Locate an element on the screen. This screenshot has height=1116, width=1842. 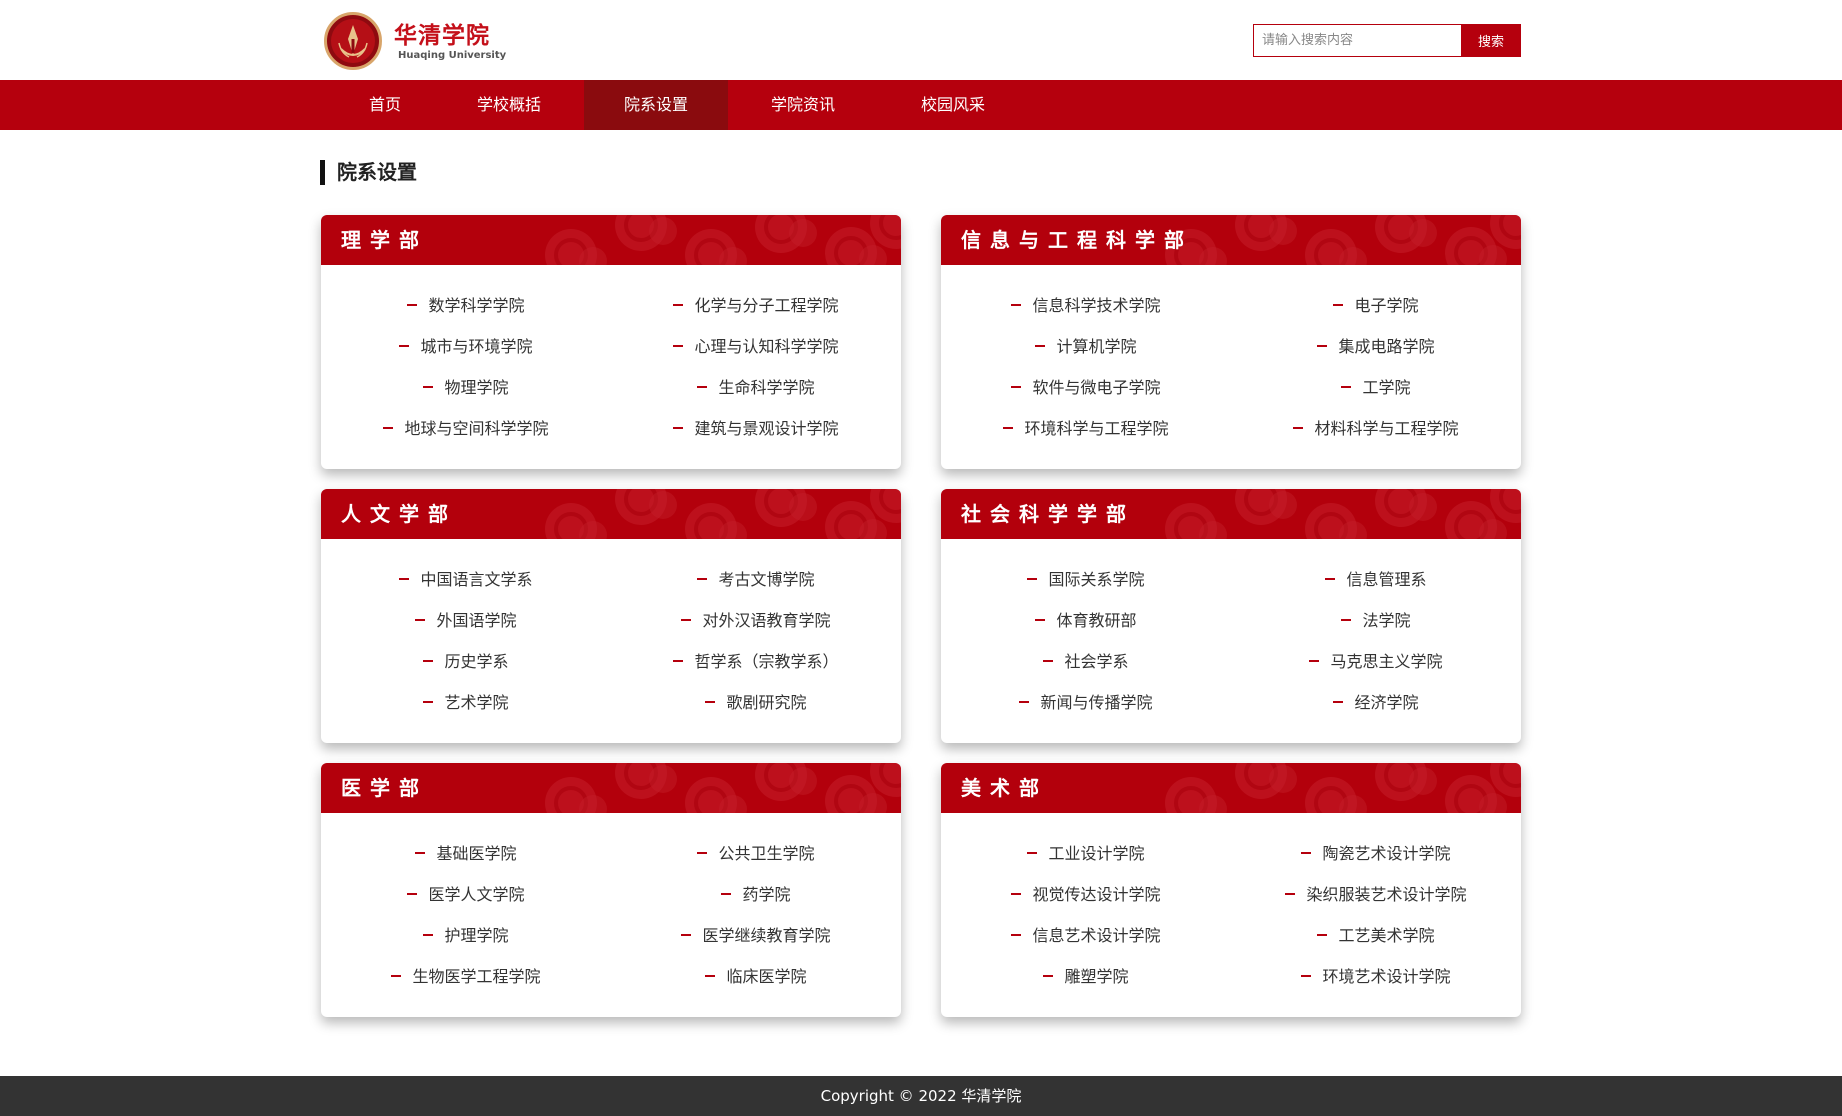
school-link: 临床医学院 is located at coordinates (756, 976).